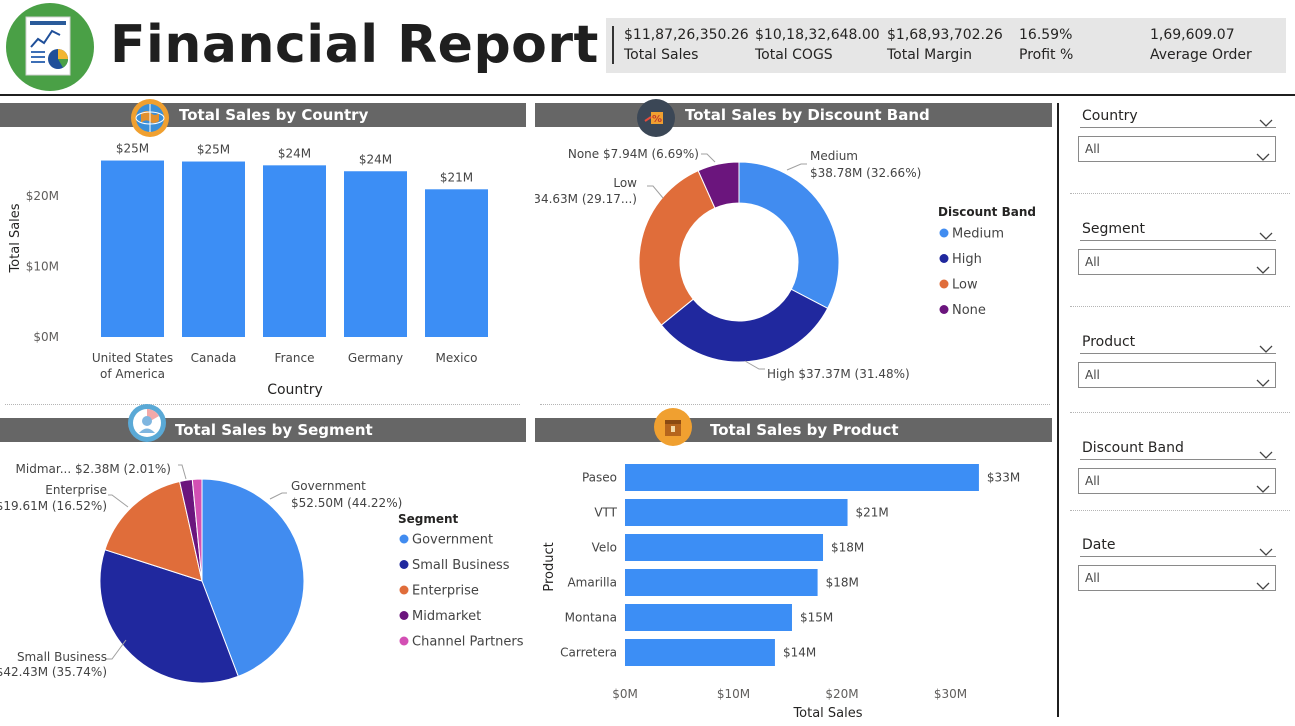 The image size is (1295, 726). I want to click on y-tick-label: Montana, so click(591, 618).